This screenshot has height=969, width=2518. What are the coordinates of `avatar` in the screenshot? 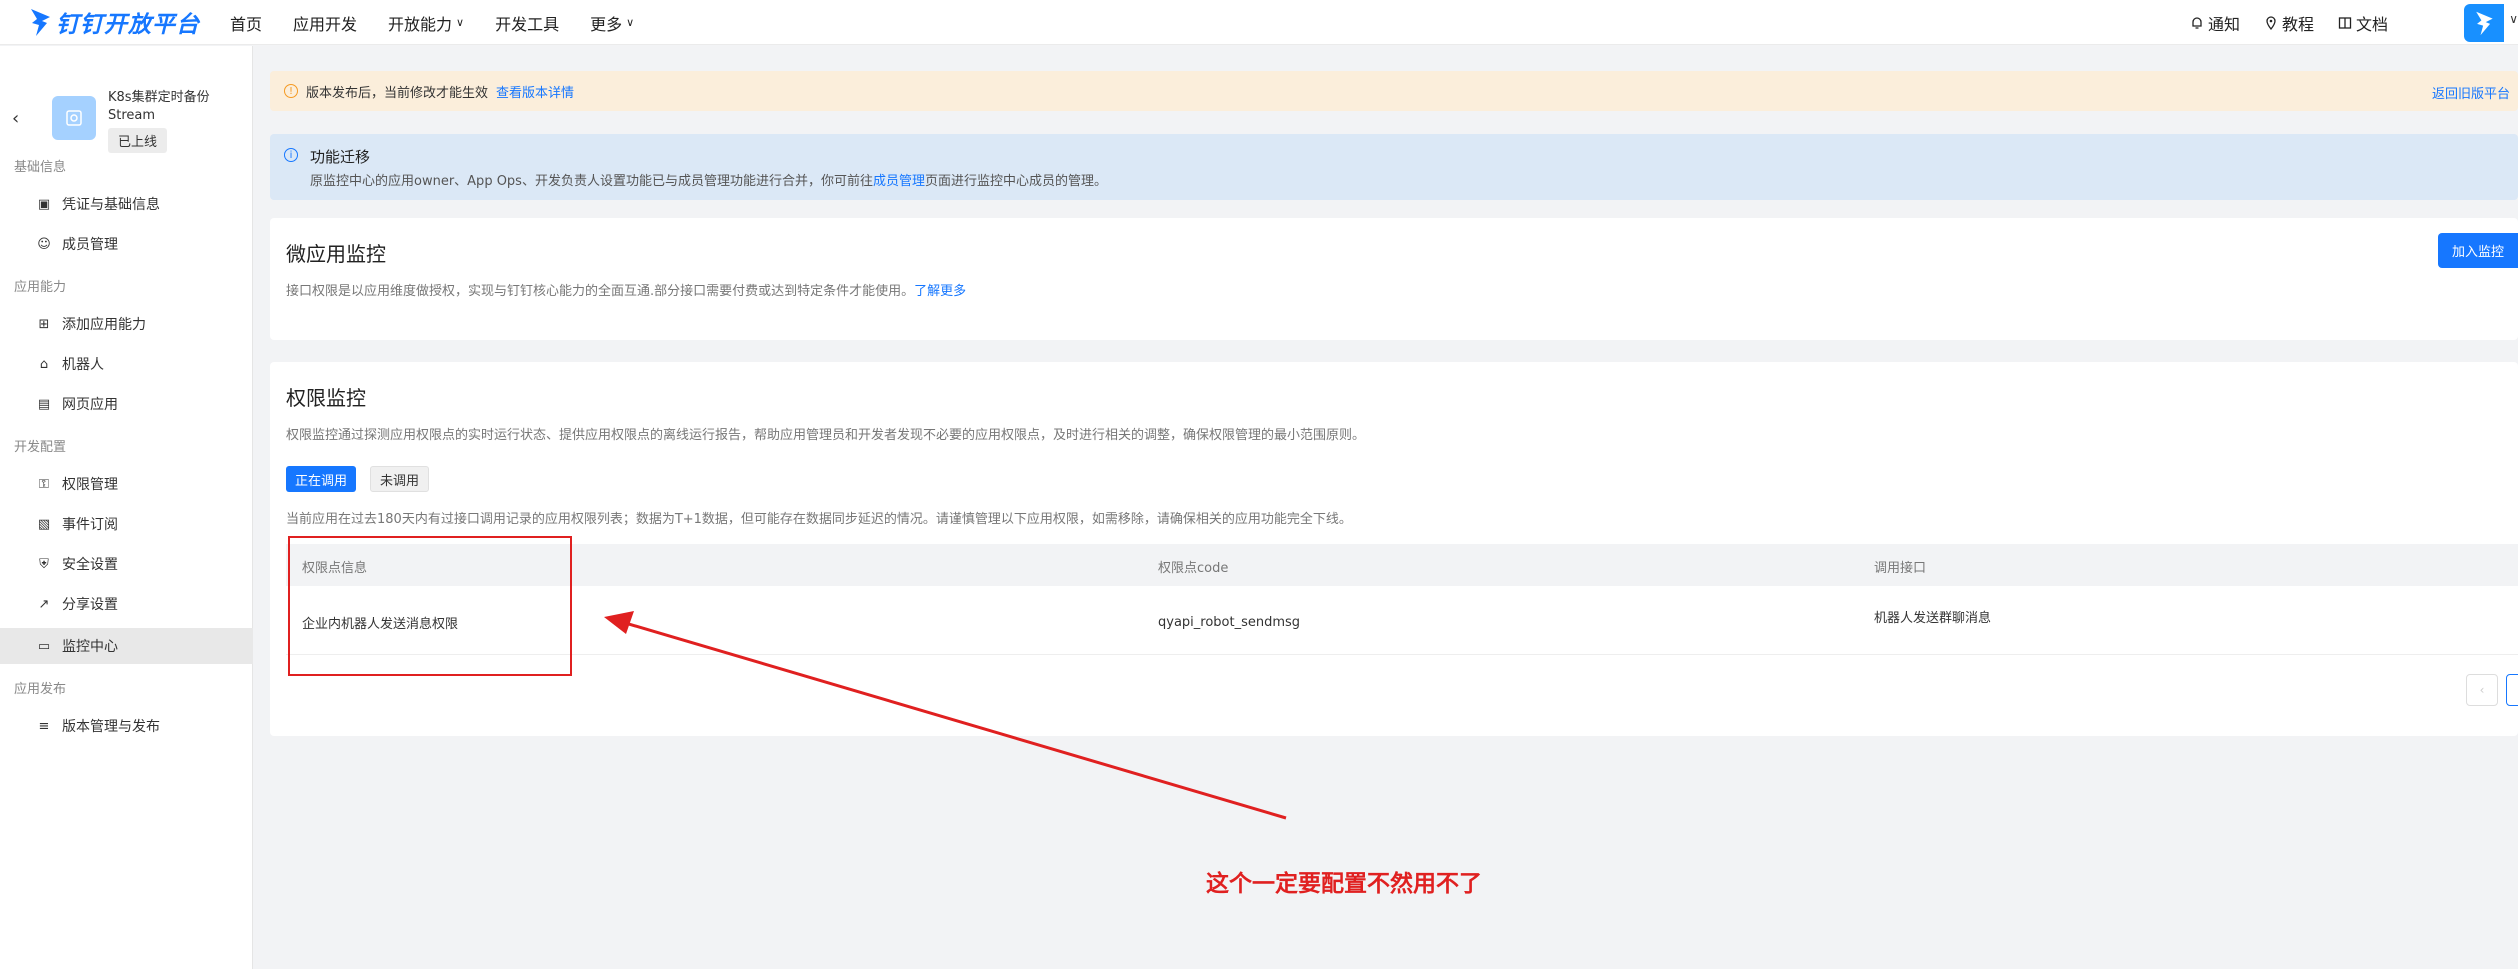 It's located at (2484, 23).